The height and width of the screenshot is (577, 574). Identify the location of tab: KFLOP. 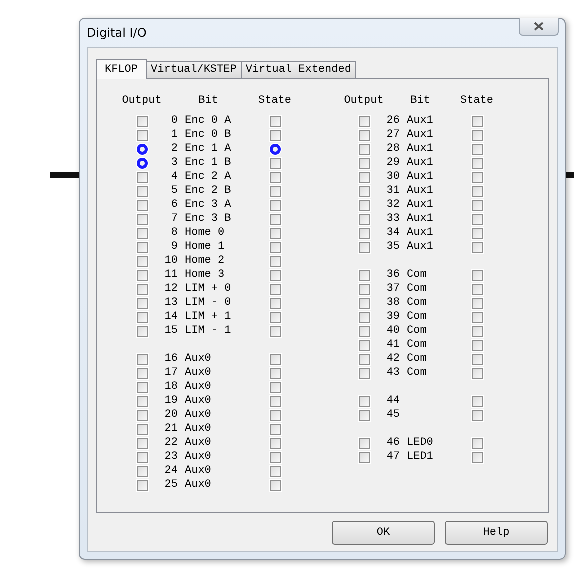
(122, 69).